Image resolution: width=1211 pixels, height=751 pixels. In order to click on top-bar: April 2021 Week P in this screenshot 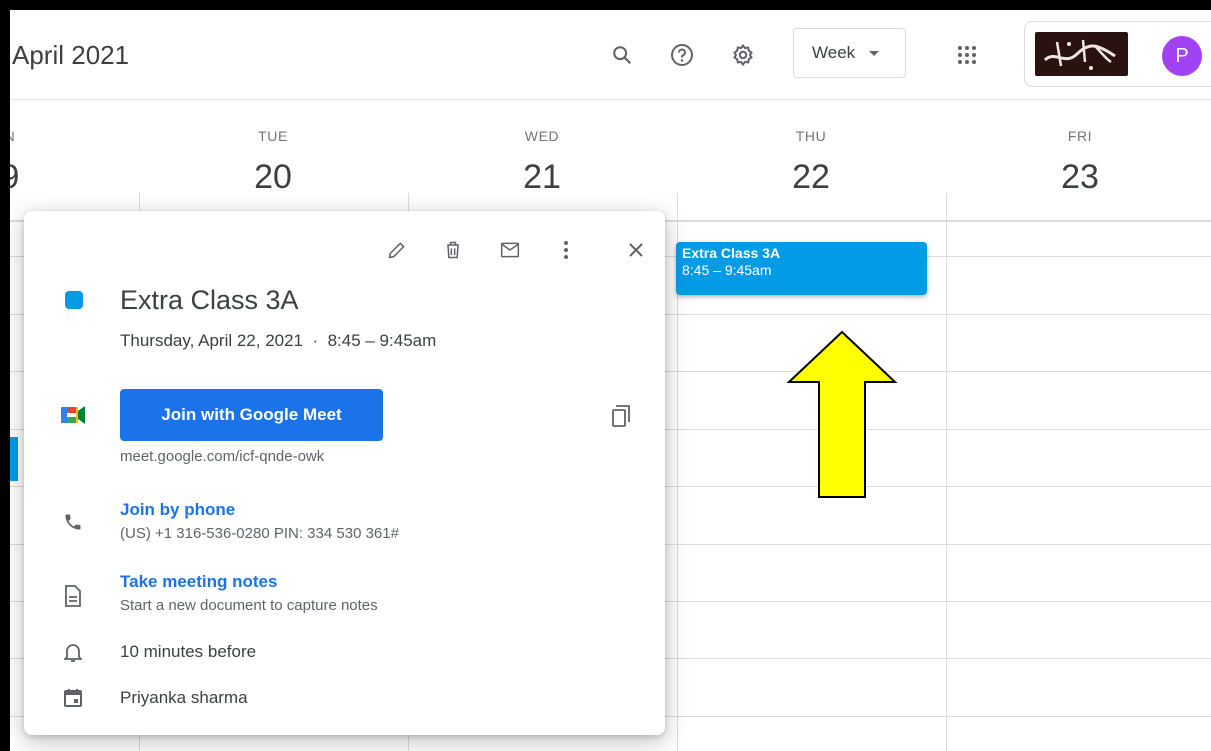, I will do `click(610, 55)`.